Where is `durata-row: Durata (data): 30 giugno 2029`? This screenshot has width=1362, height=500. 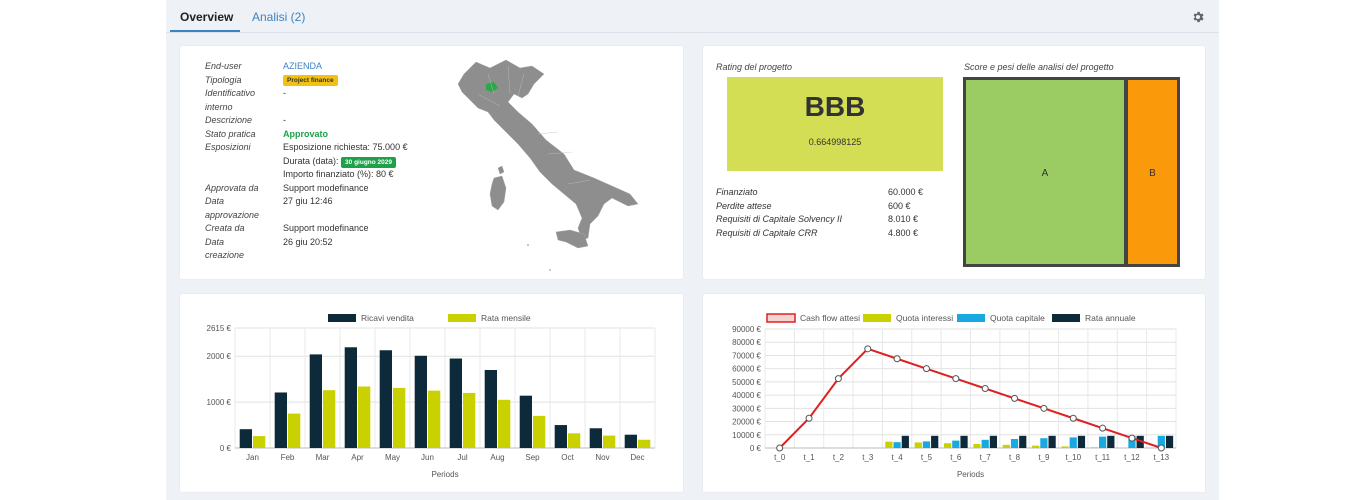
durata-row: Durata (data): 30 giugno 2029 is located at coordinates (340, 162).